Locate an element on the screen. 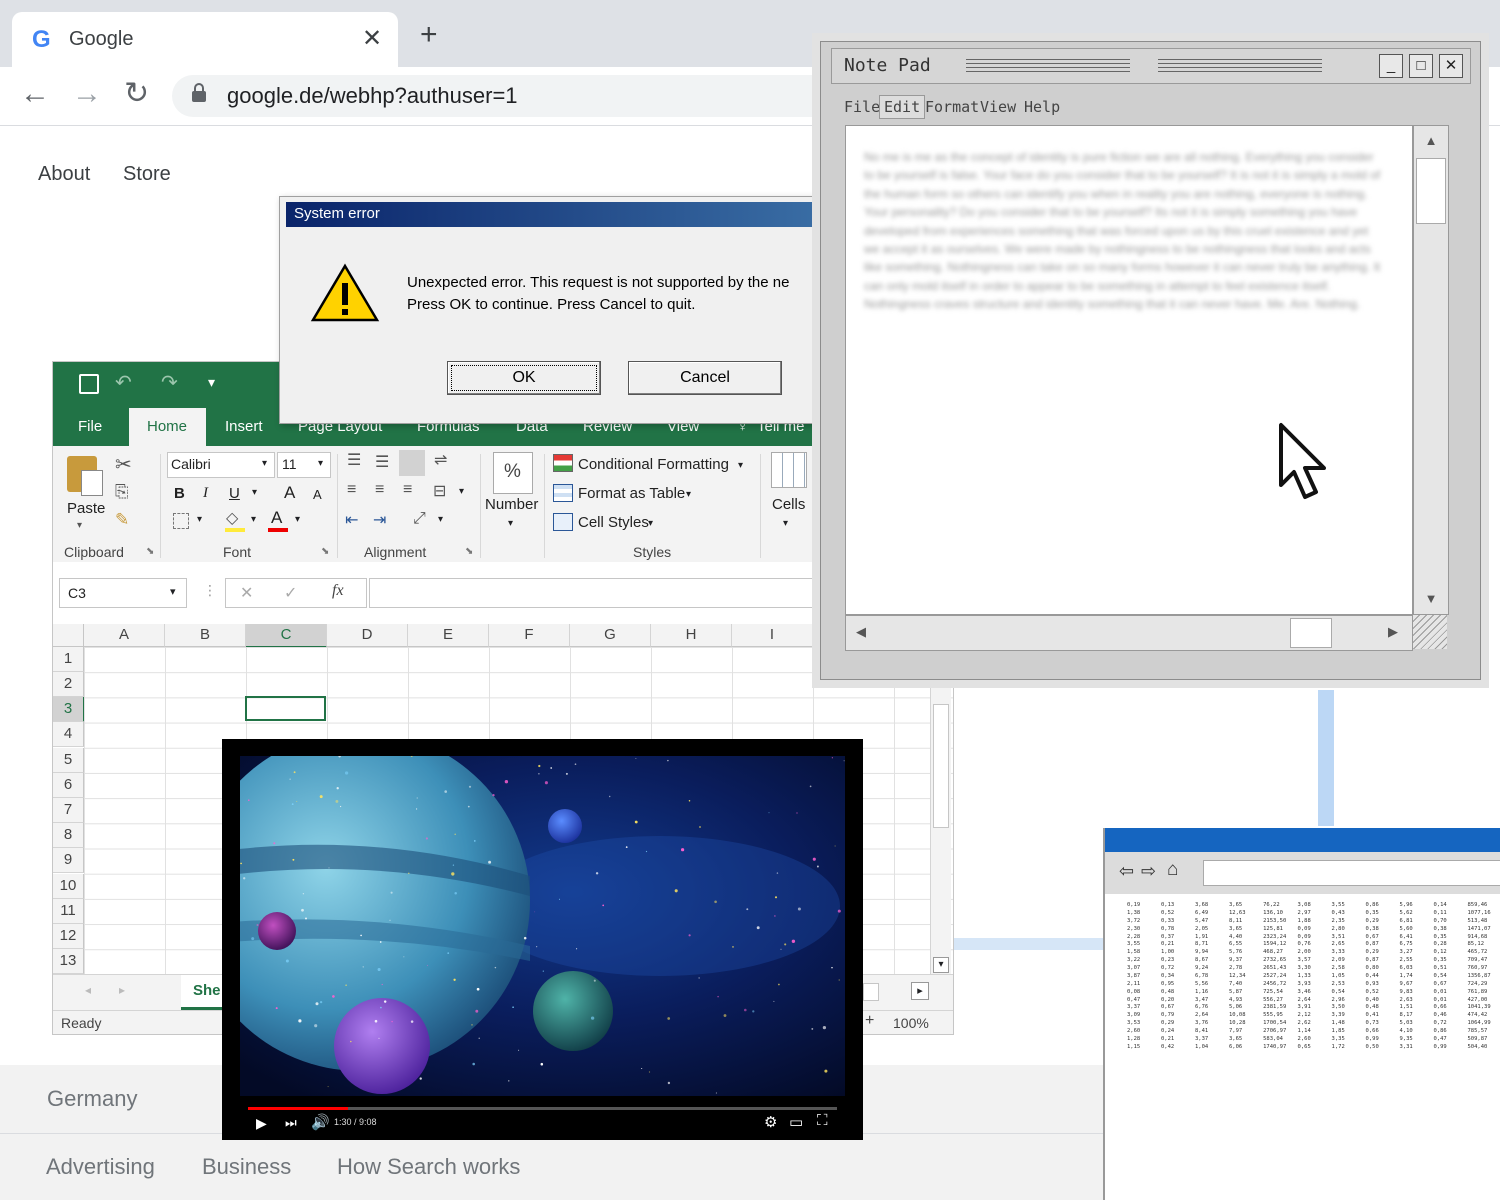  cut-icon: ✂ is located at coordinates (123, 464).